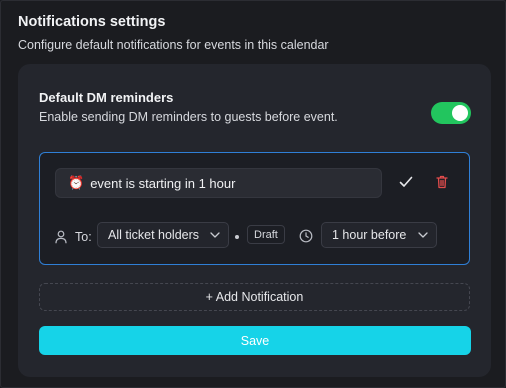 The image size is (506, 388). I want to click on recipients-value: All ticket holders, so click(154, 235).